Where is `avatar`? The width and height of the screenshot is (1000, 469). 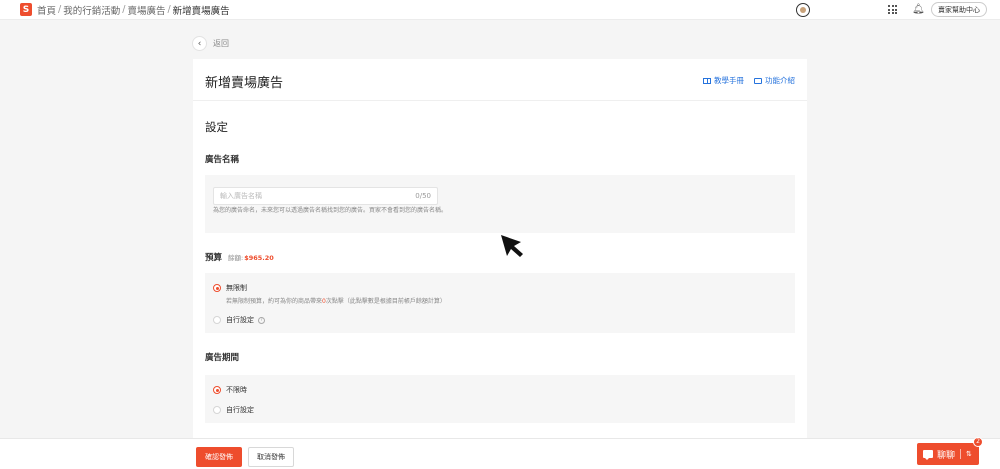
avatar is located at coordinates (803, 10).